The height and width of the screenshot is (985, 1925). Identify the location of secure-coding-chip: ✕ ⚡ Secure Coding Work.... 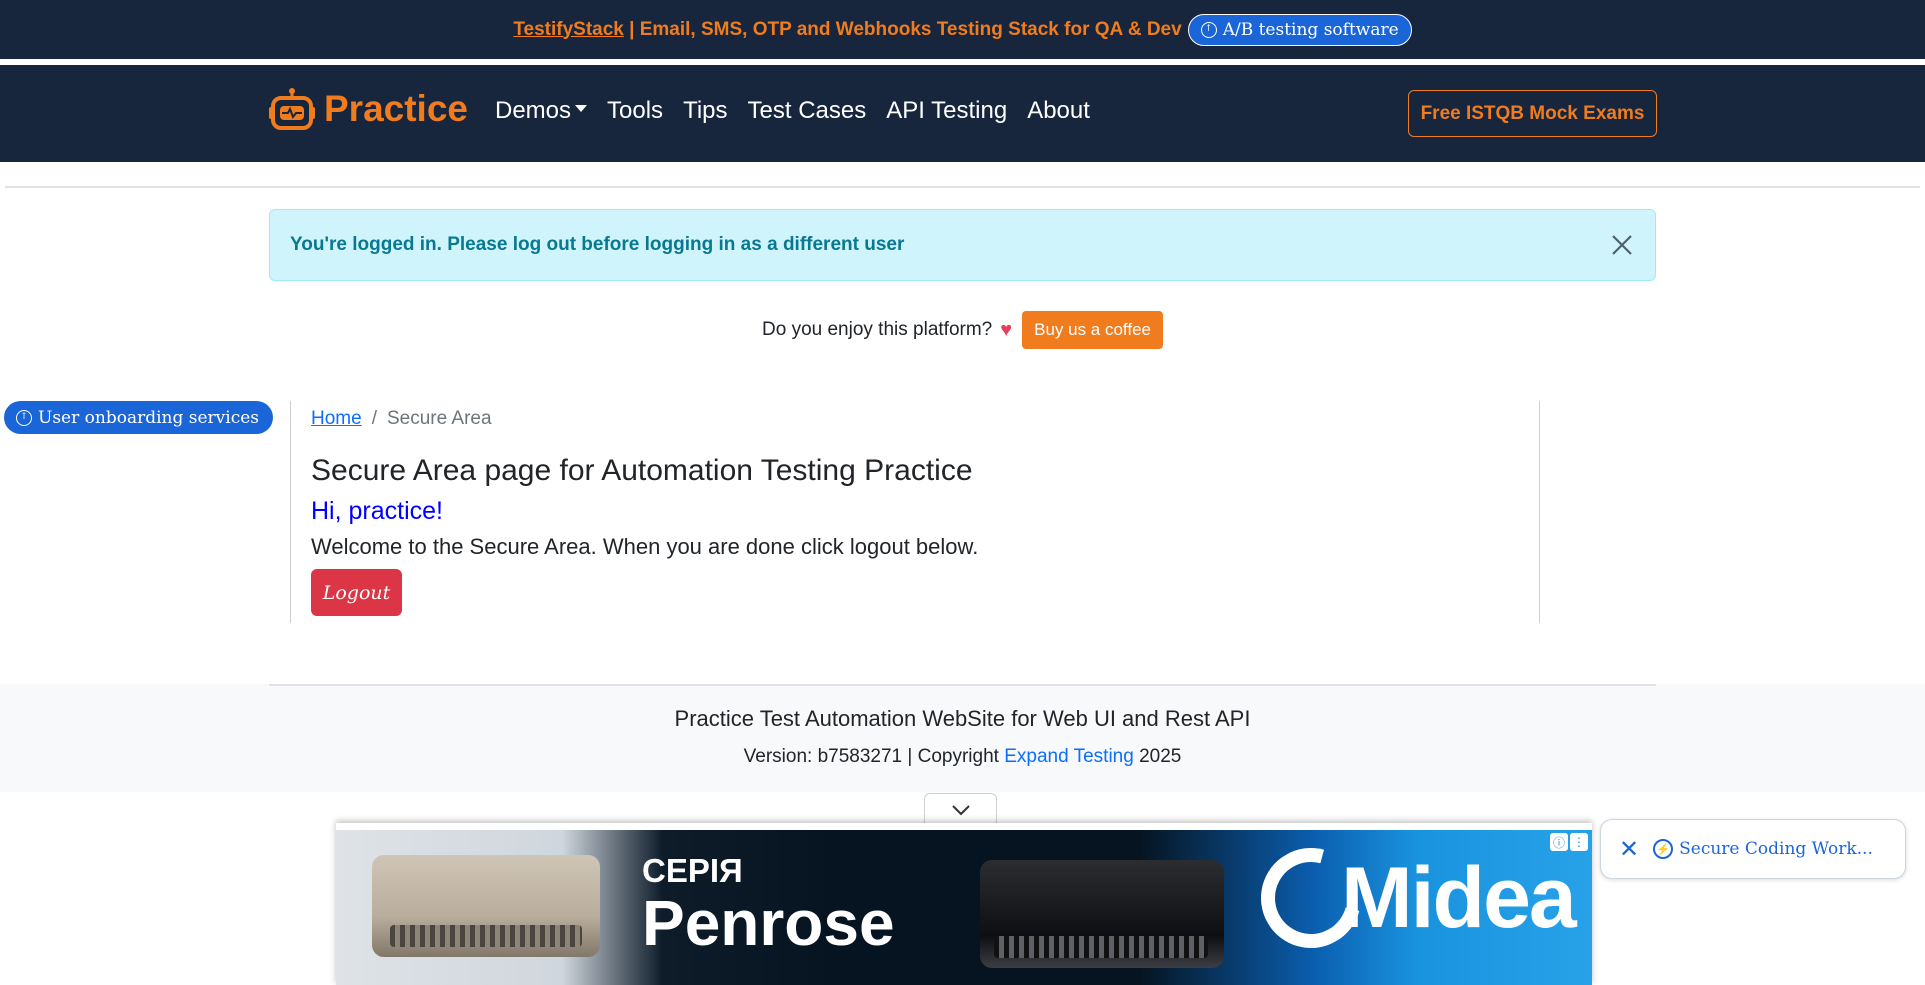
(1753, 849).